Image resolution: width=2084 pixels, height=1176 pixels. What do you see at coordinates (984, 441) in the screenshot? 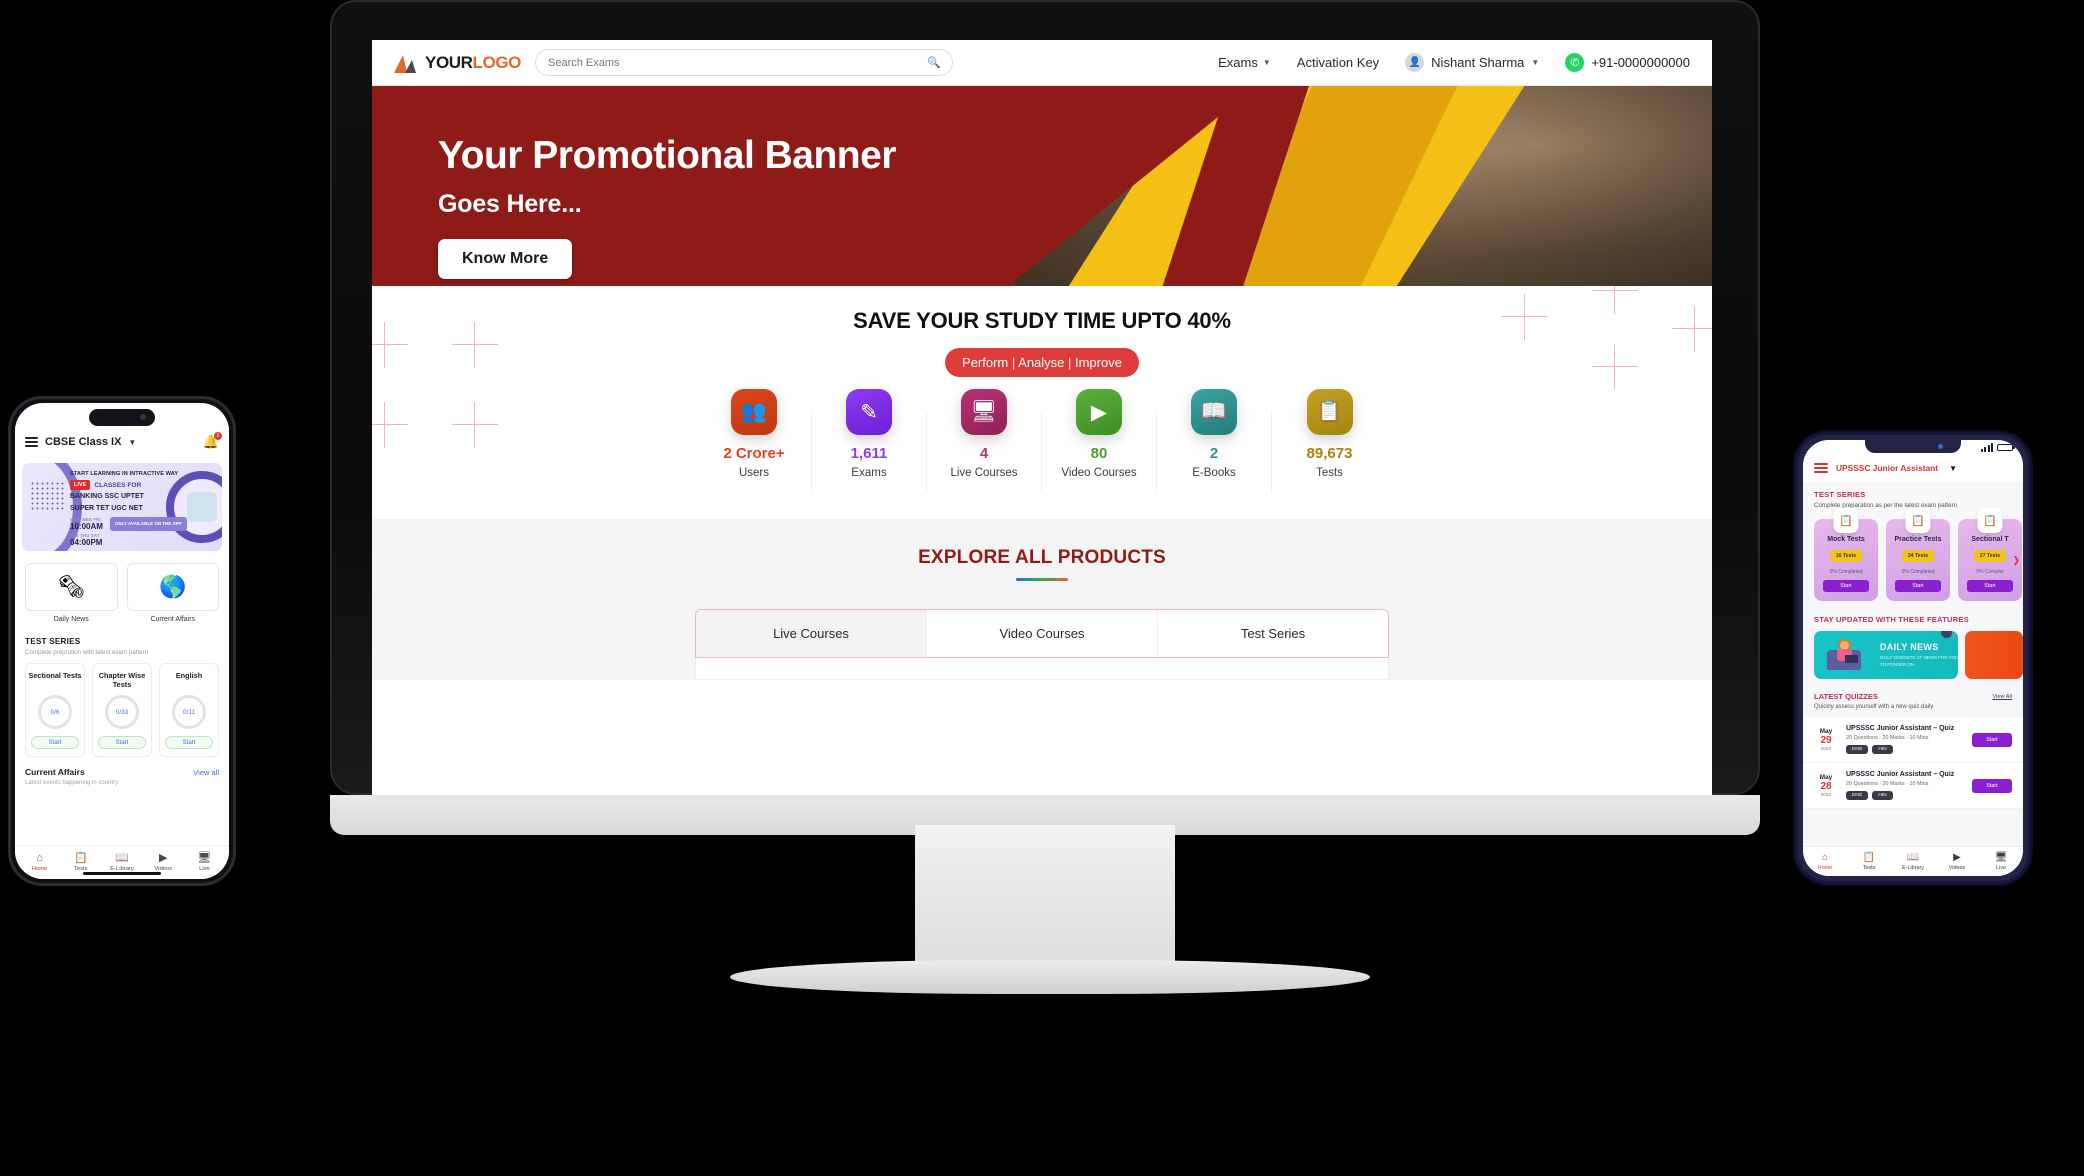
I see `stat-card-live-courses: 🖥 4 Live Courses` at bounding box center [984, 441].